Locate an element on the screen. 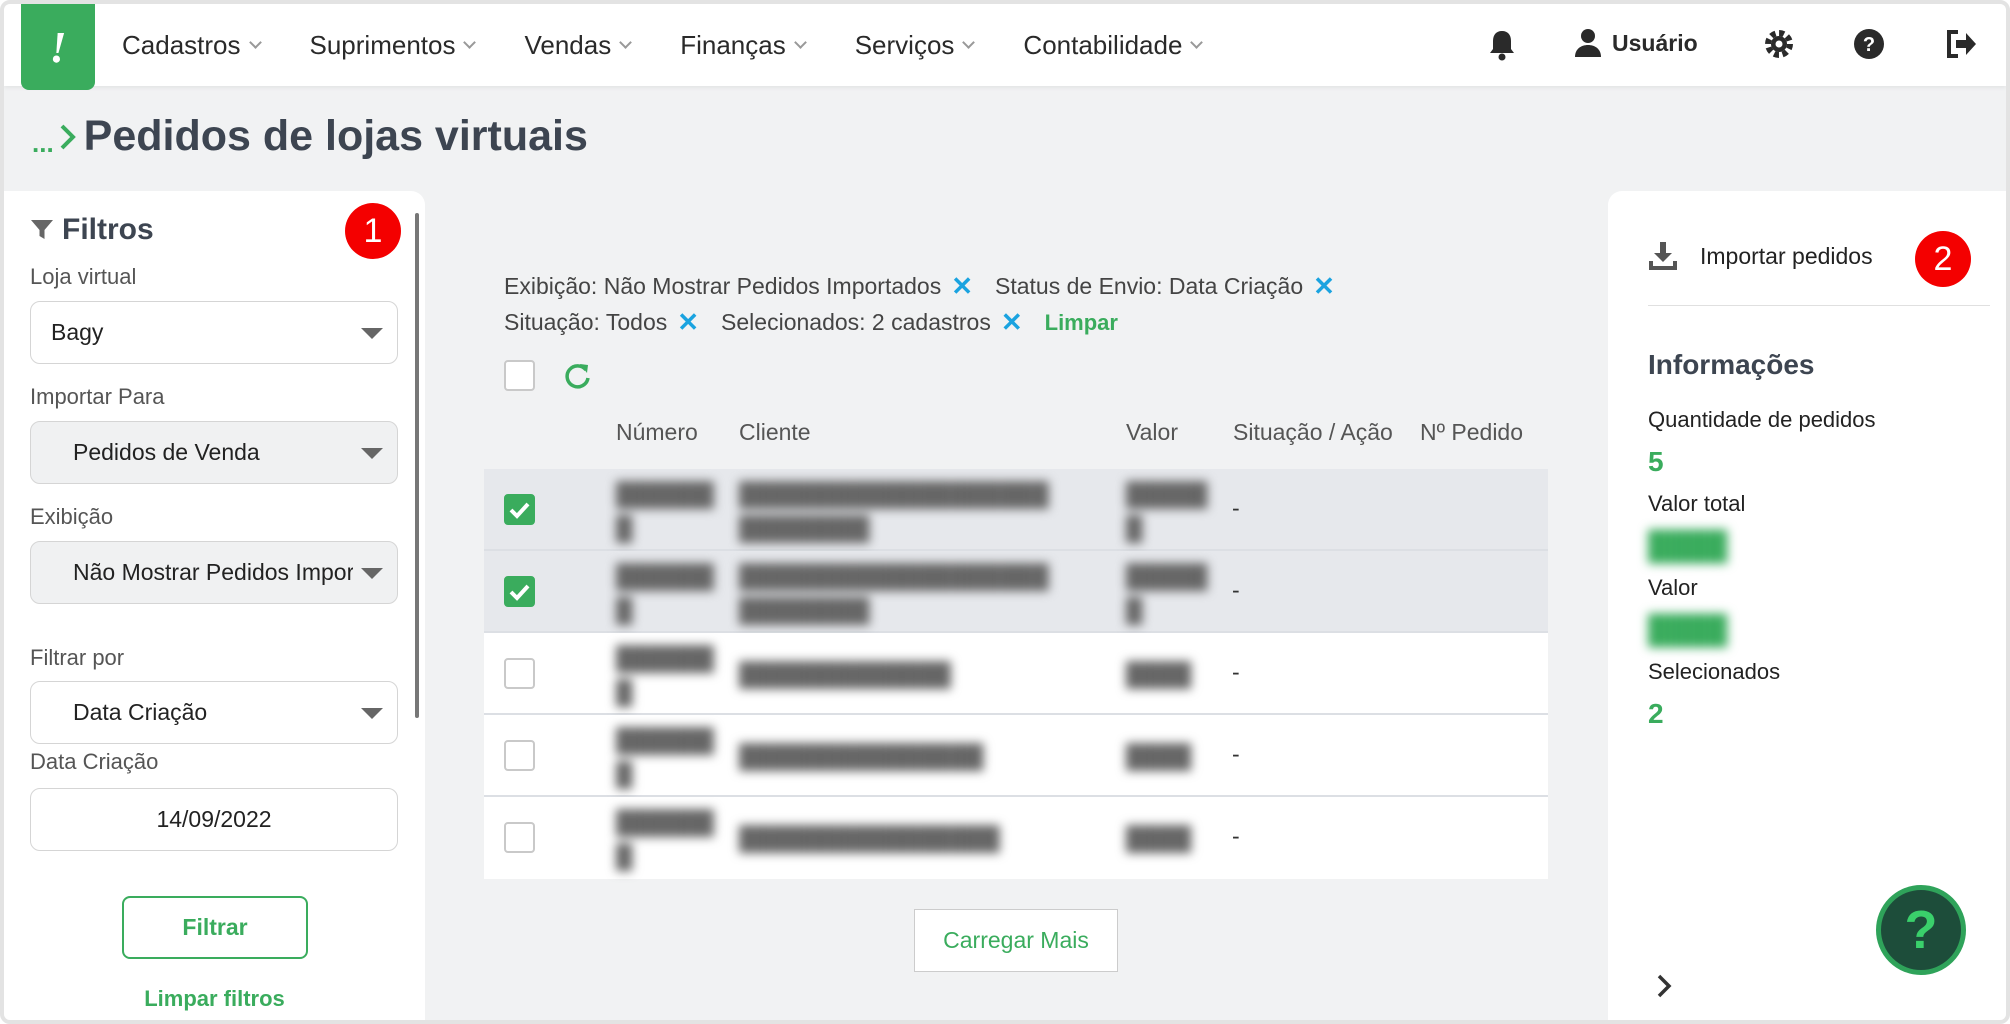 The width and height of the screenshot is (2010, 1024). qtd-label: Quantidade de pedidos is located at coordinates (1762, 419).